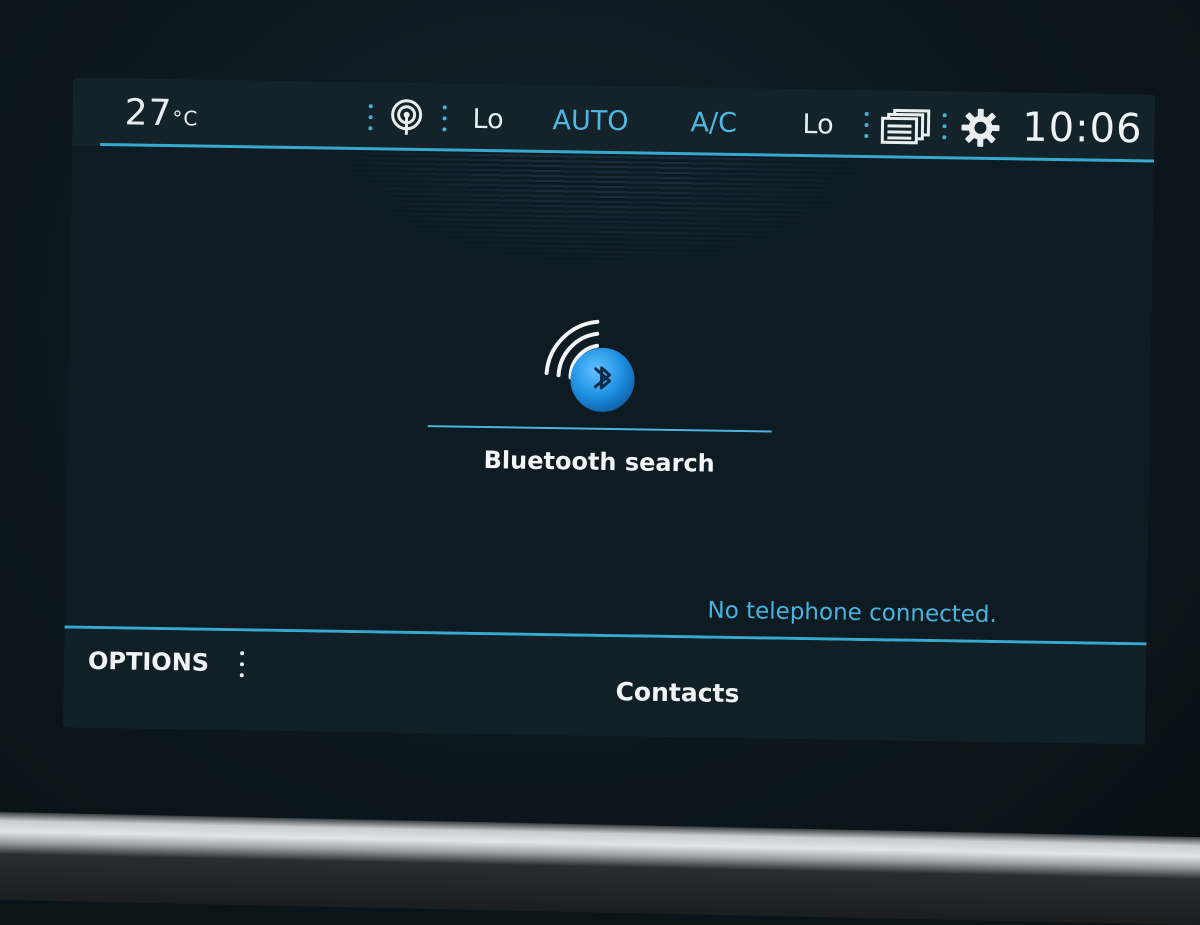 This screenshot has width=1200, height=925. Describe the element at coordinates (594, 363) in the screenshot. I see `bluetooth-search-button` at that location.